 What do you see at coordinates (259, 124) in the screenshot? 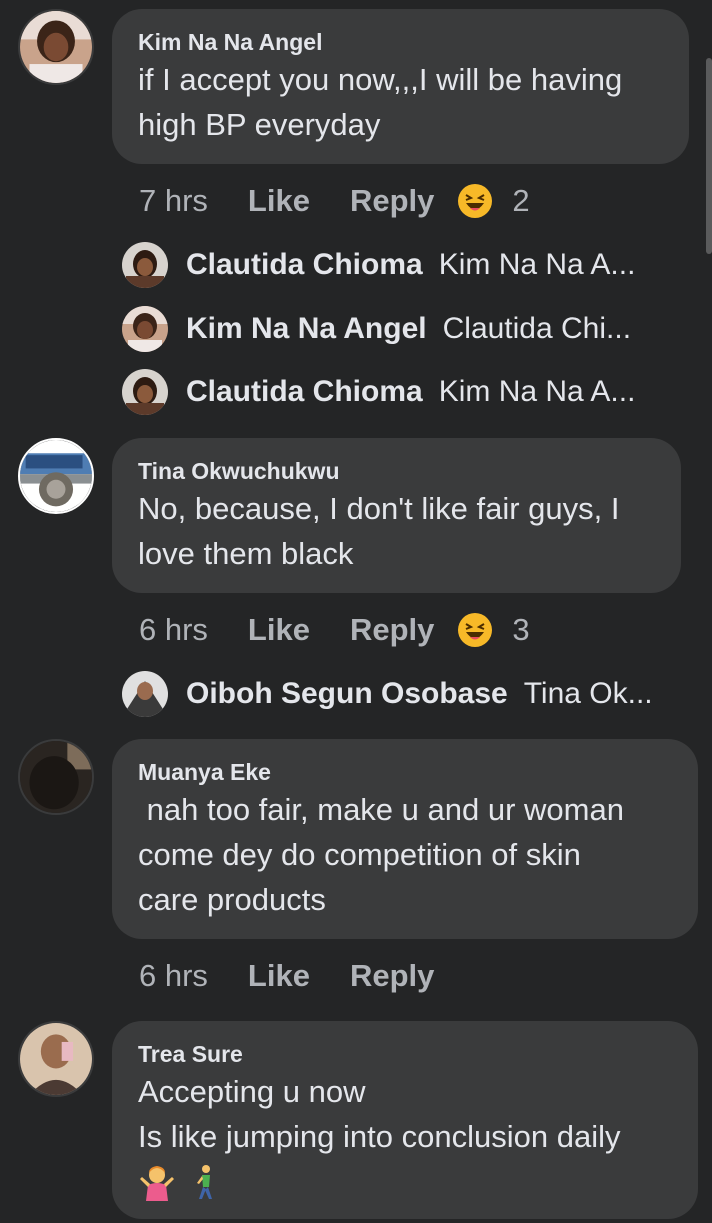
I see `comment-text: high BP everyday` at bounding box center [259, 124].